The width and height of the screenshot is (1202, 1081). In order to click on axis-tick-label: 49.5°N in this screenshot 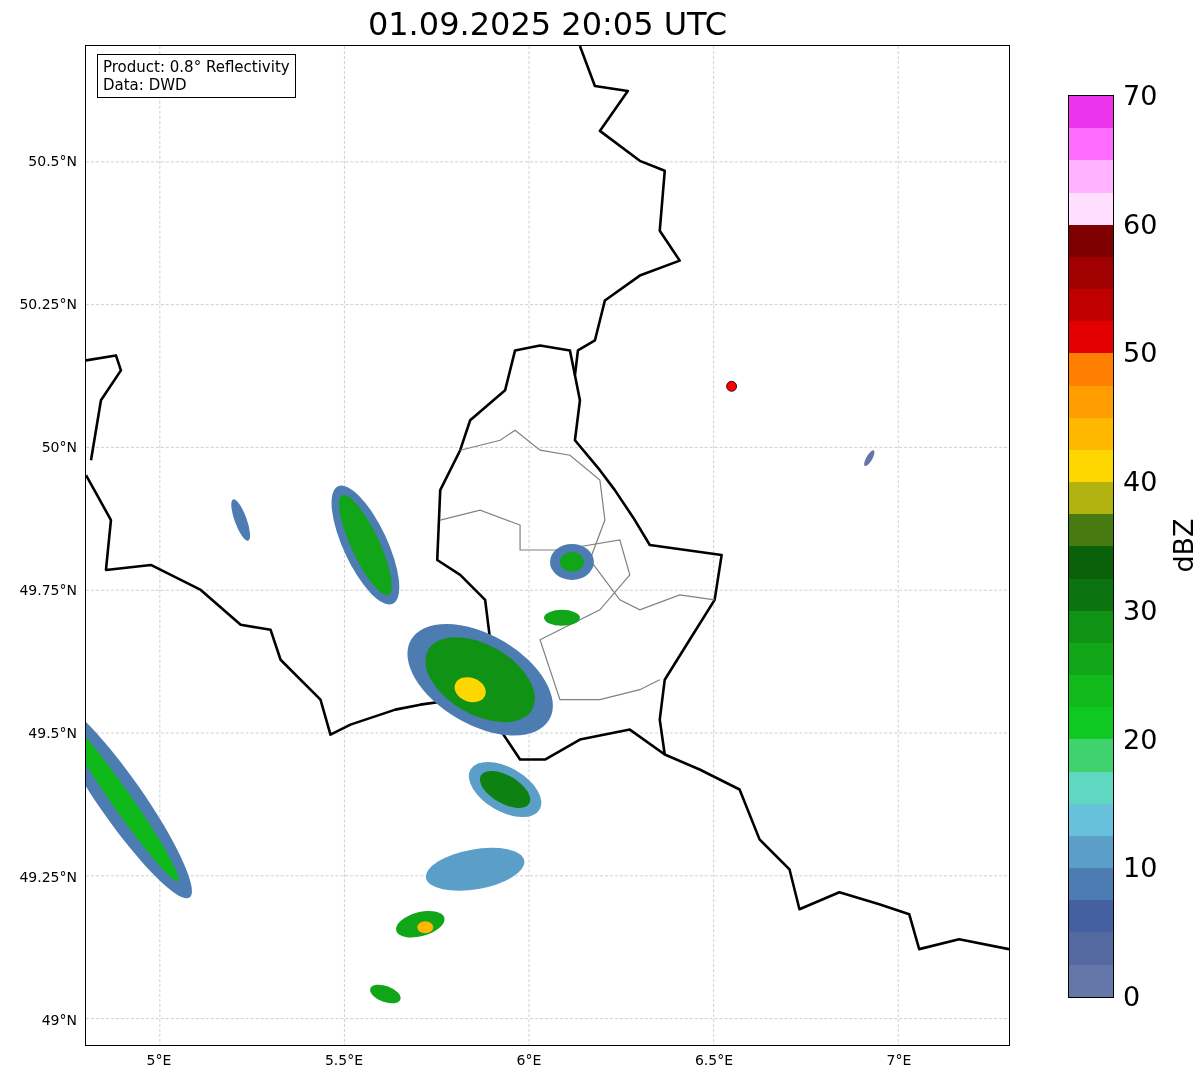, I will do `click(52, 733)`.